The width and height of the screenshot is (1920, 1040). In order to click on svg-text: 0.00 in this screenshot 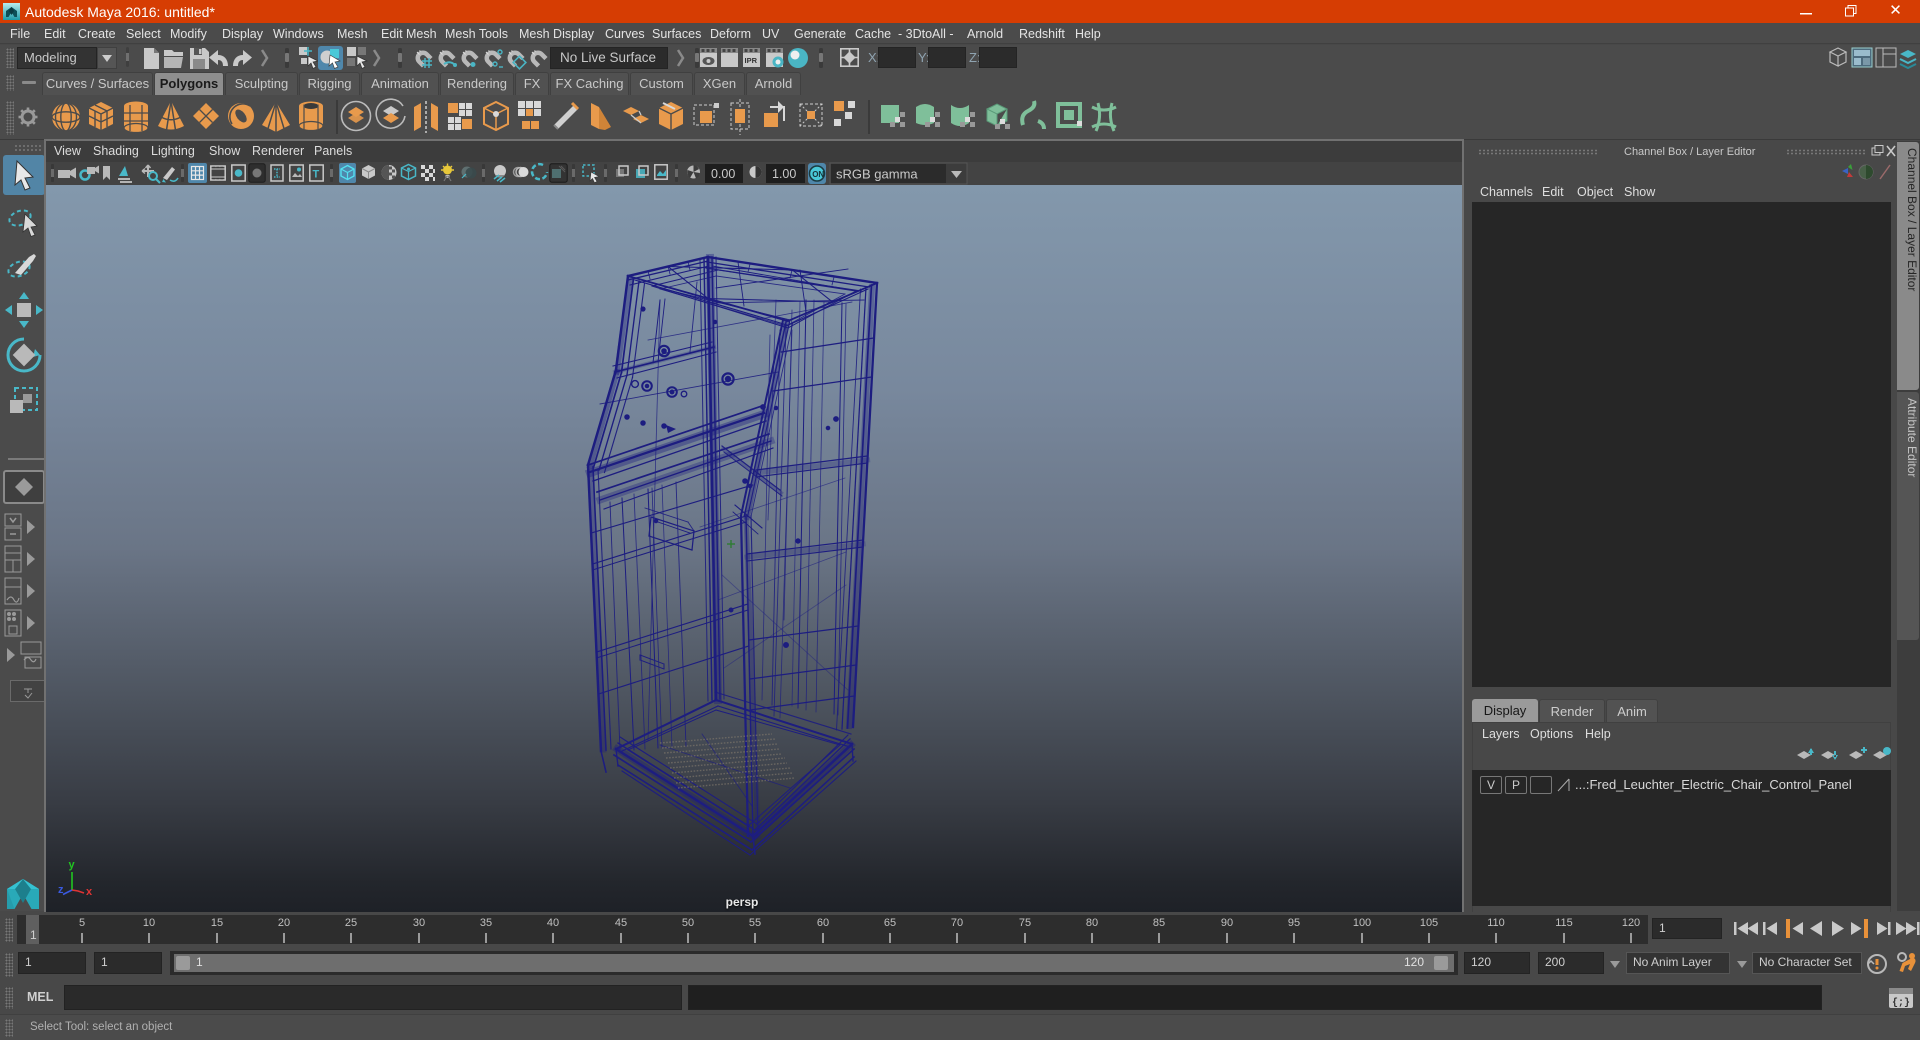, I will do `click(723, 174)`.